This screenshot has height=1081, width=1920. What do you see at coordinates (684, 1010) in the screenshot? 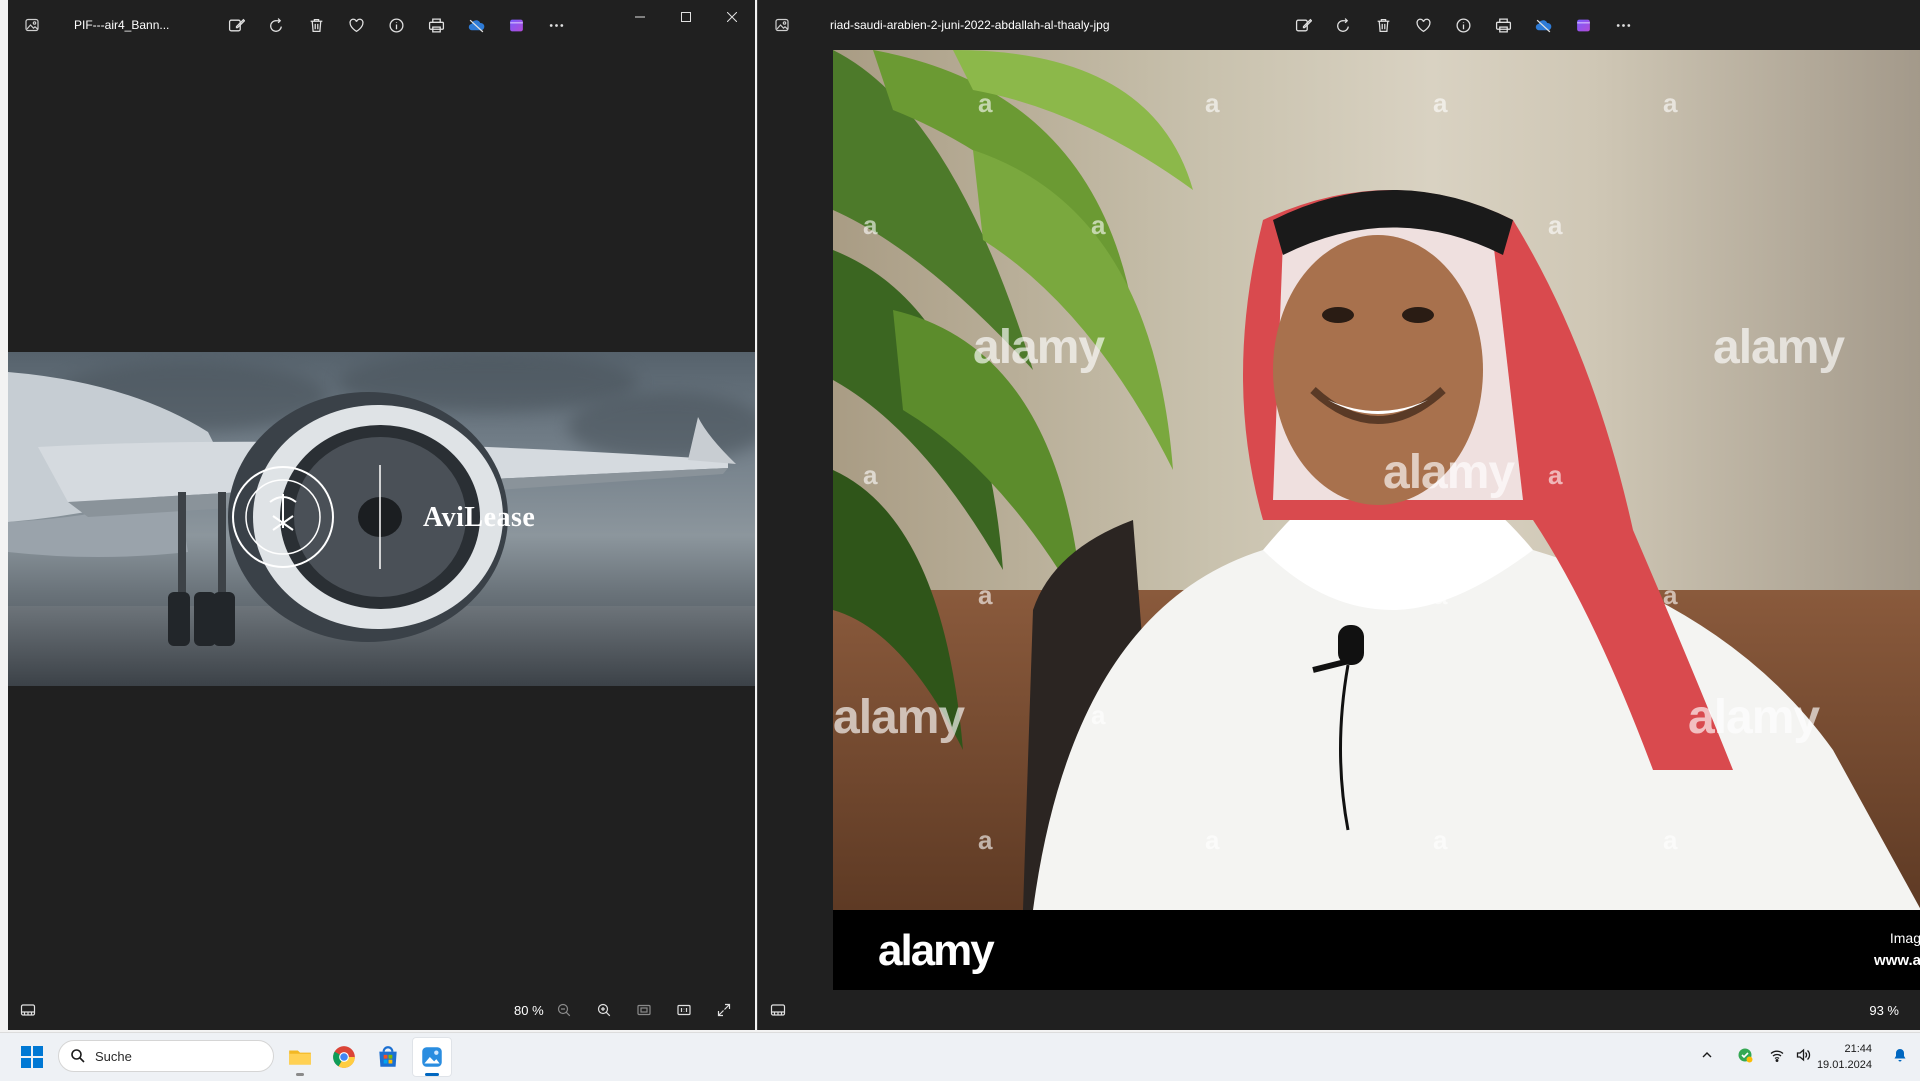
I see `actual-size-icon` at bounding box center [684, 1010].